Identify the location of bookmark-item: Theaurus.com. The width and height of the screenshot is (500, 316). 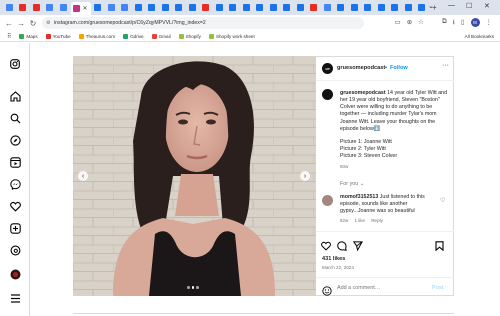
(96, 36).